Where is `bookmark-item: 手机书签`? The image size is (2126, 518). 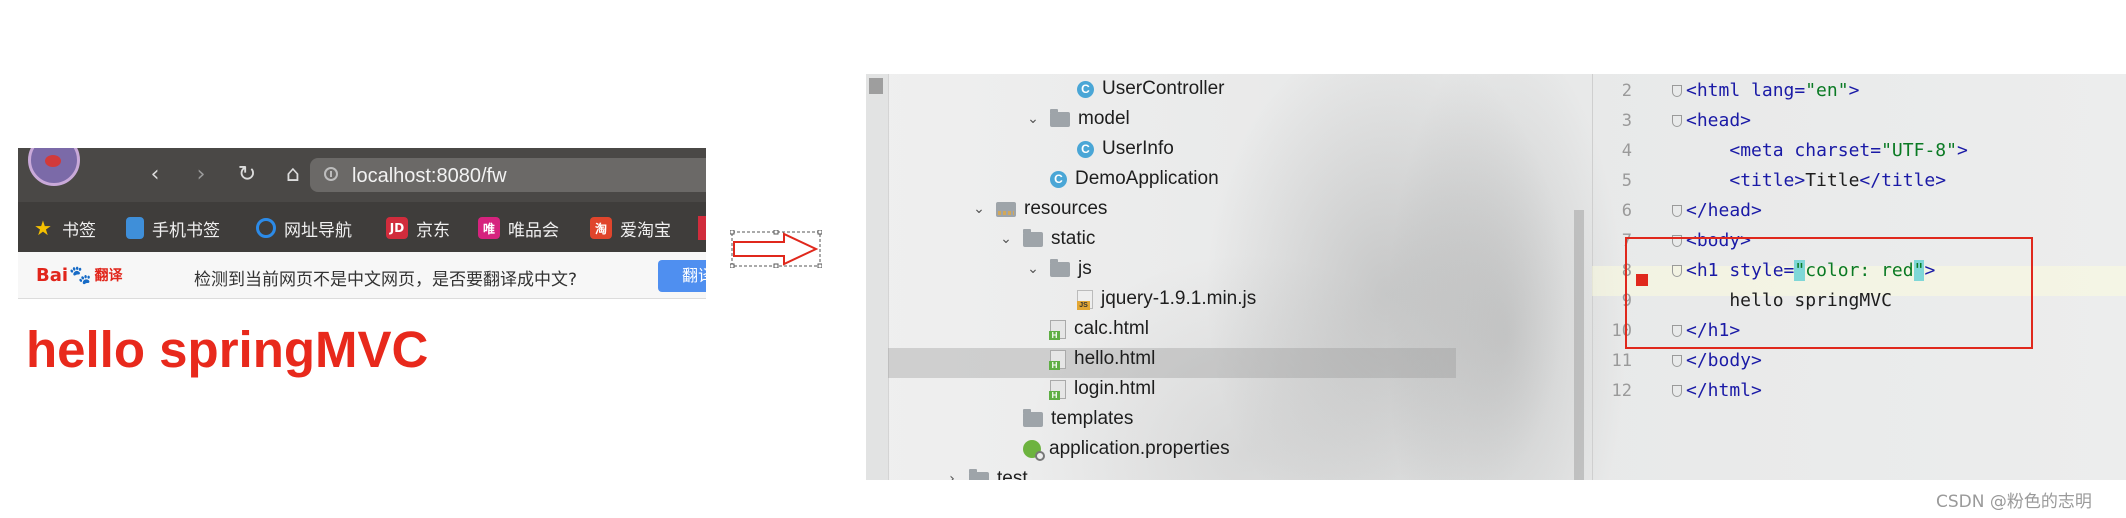
bookmark-item: 手机书签 is located at coordinates (173, 228).